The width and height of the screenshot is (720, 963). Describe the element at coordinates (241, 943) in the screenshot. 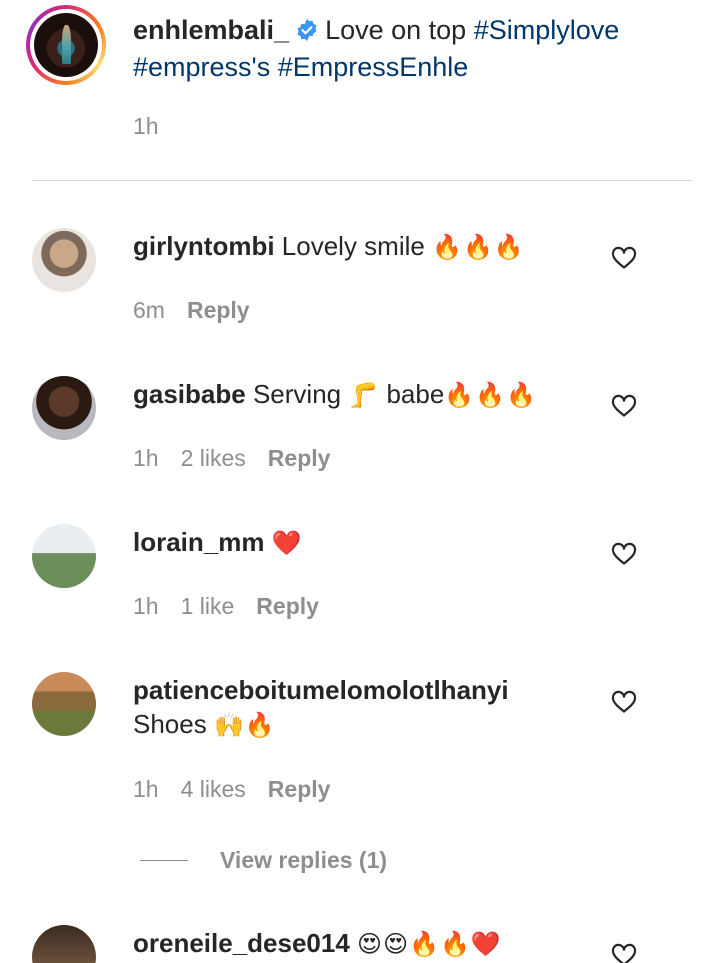

I see `comment-username: oreneile_dese014` at that location.